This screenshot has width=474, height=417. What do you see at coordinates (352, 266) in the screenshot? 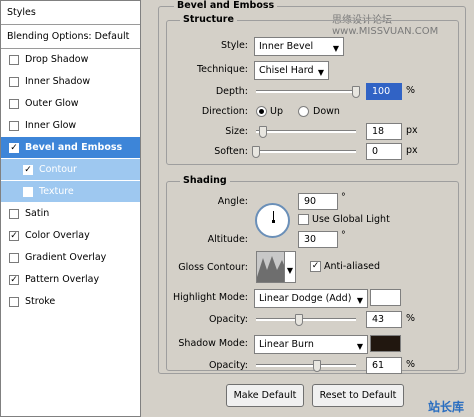
I see `anti-aliased-label: Anti-aliased` at bounding box center [352, 266].